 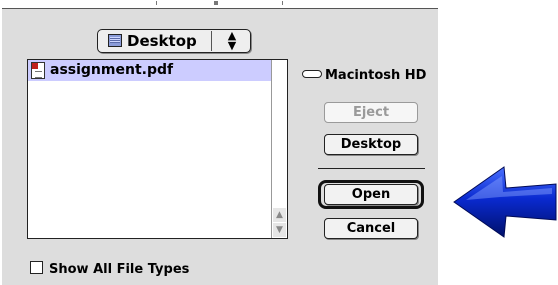 What do you see at coordinates (312, 73) in the screenshot?
I see `hard-disk-icon` at bounding box center [312, 73].